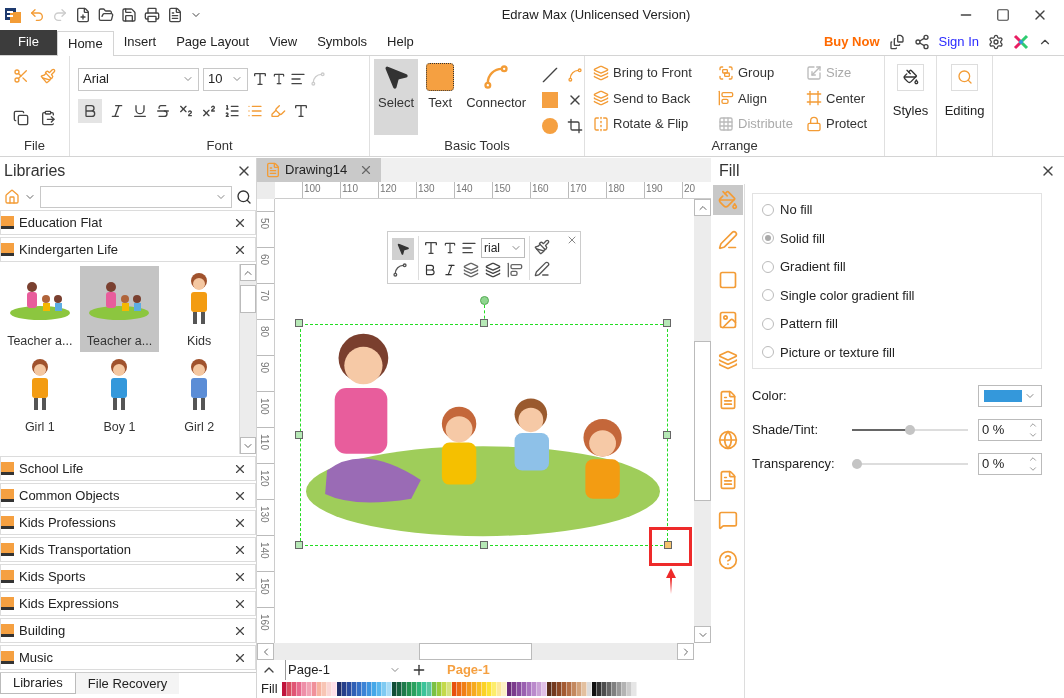 The width and height of the screenshot is (1064, 698). Describe the element at coordinates (128, 603) in the screenshot. I see `library-category: Kids Expressions` at that location.